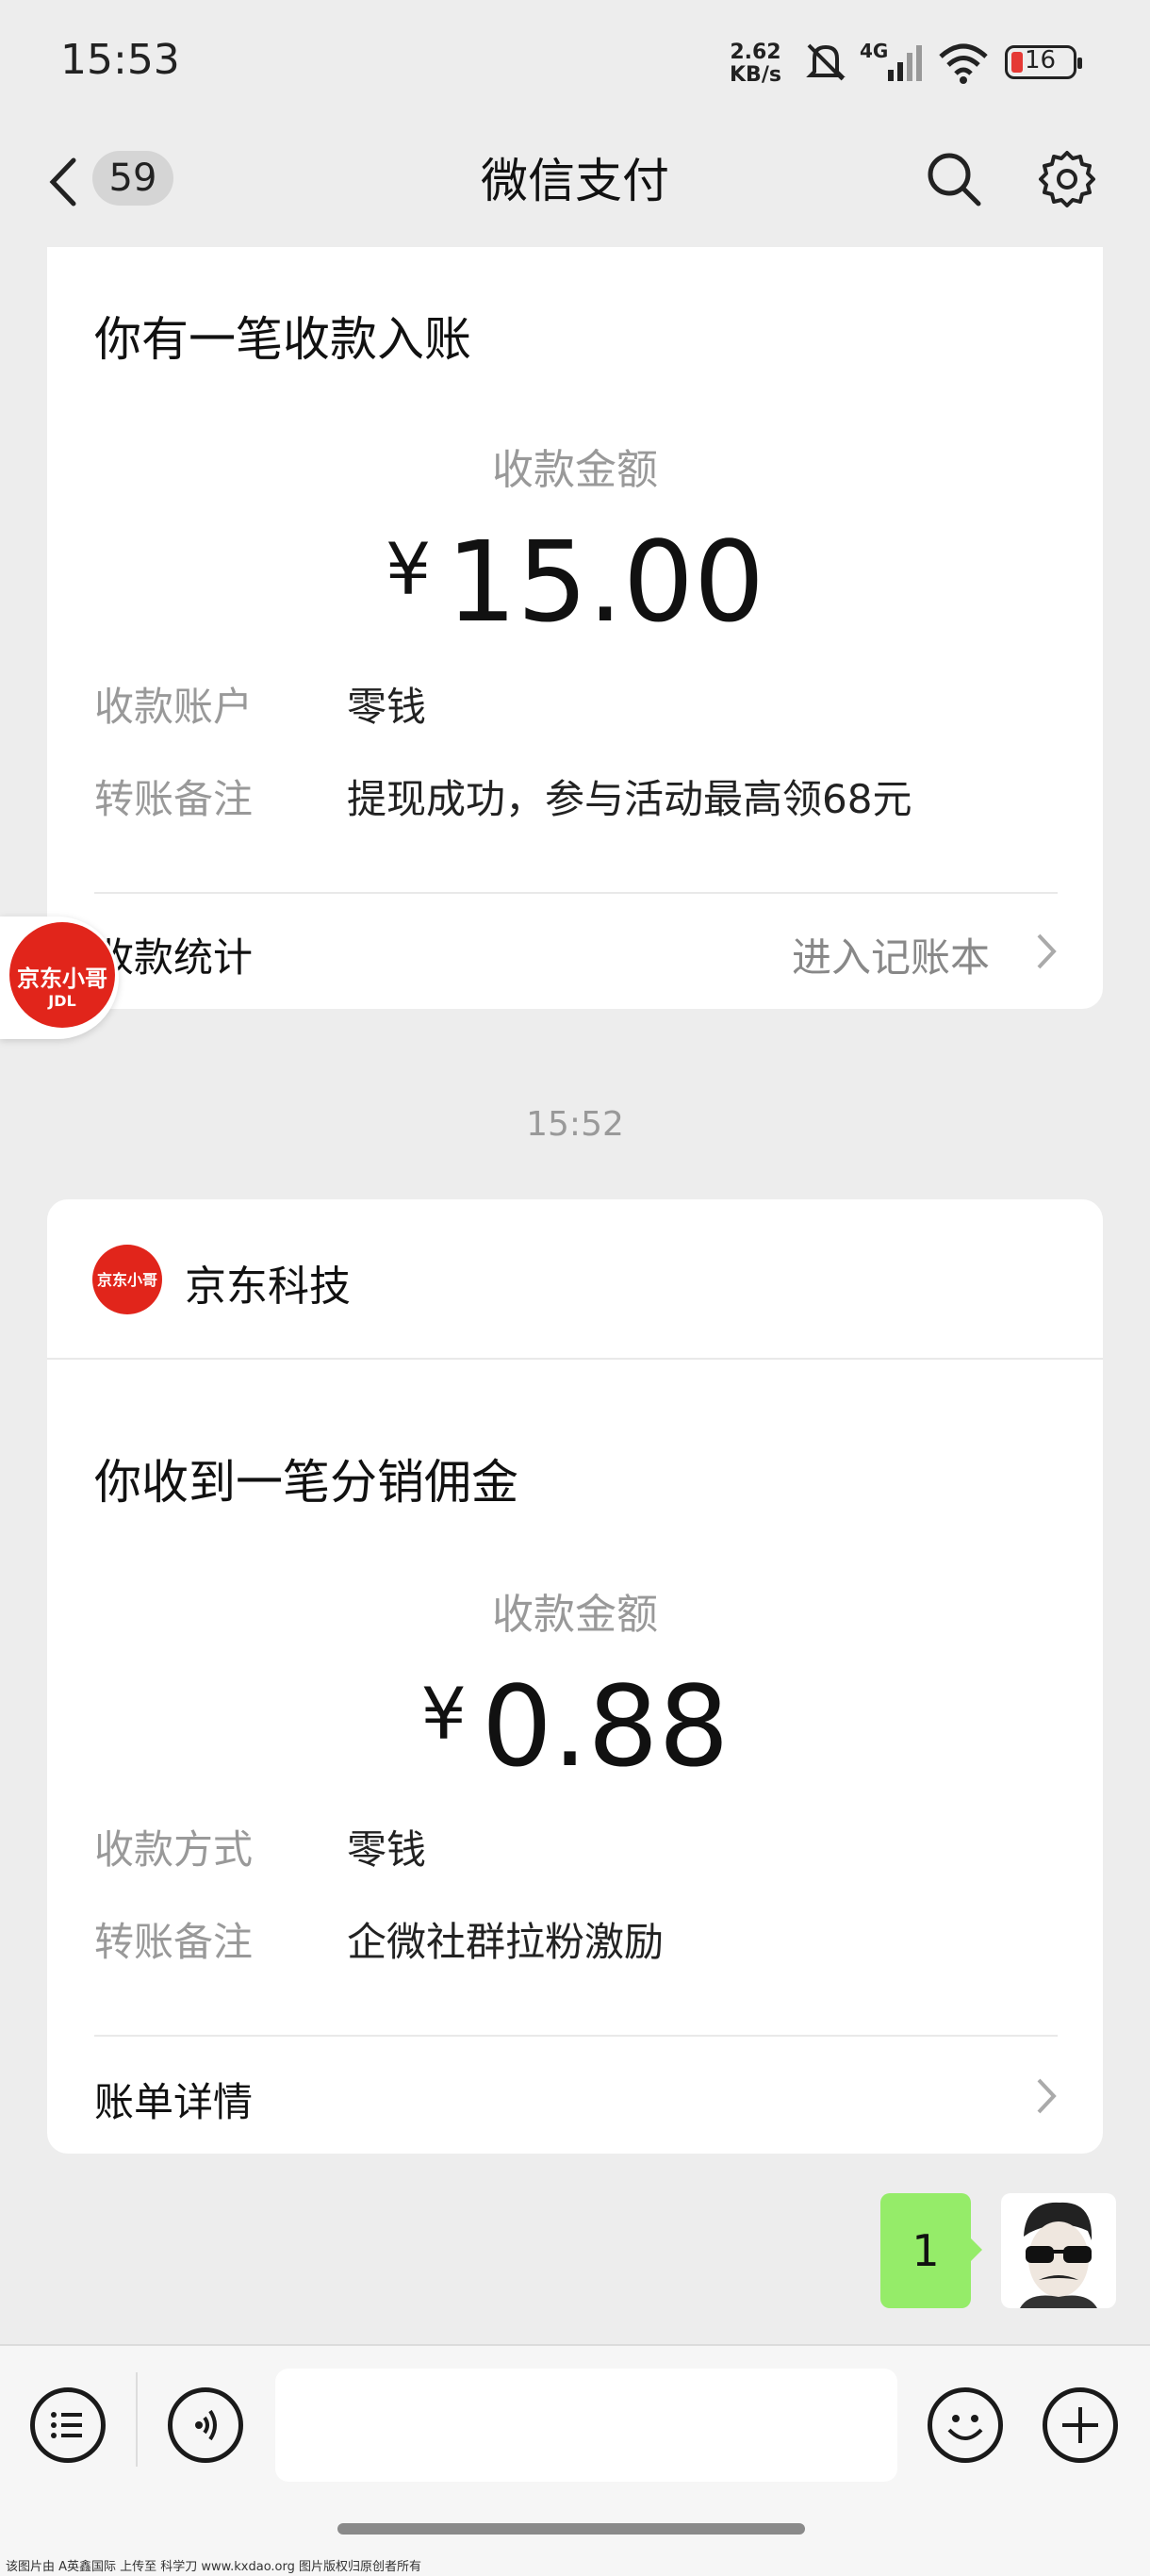  What do you see at coordinates (977, 2249) in the screenshot?
I see `bubble-tail` at bounding box center [977, 2249].